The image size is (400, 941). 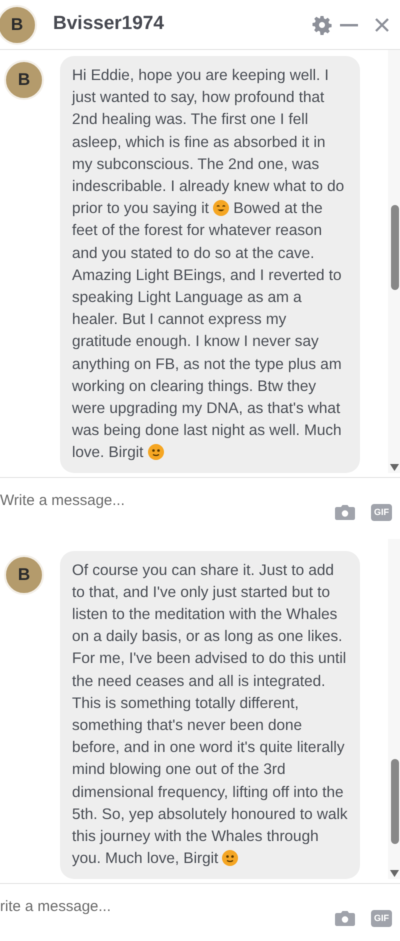 I want to click on close-icon, so click(x=382, y=24).